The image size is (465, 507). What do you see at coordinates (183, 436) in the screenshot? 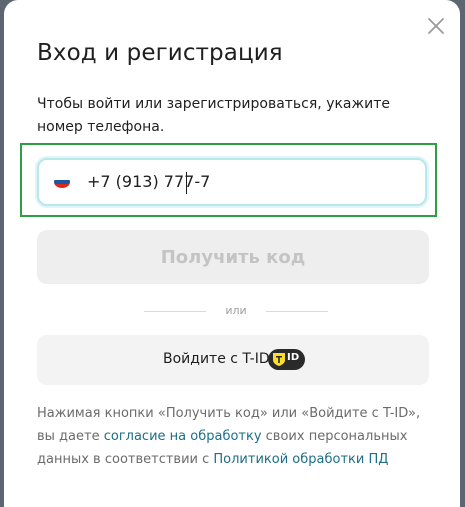
I see `consent-link: согласие на обработку` at bounding box center [183, 436].